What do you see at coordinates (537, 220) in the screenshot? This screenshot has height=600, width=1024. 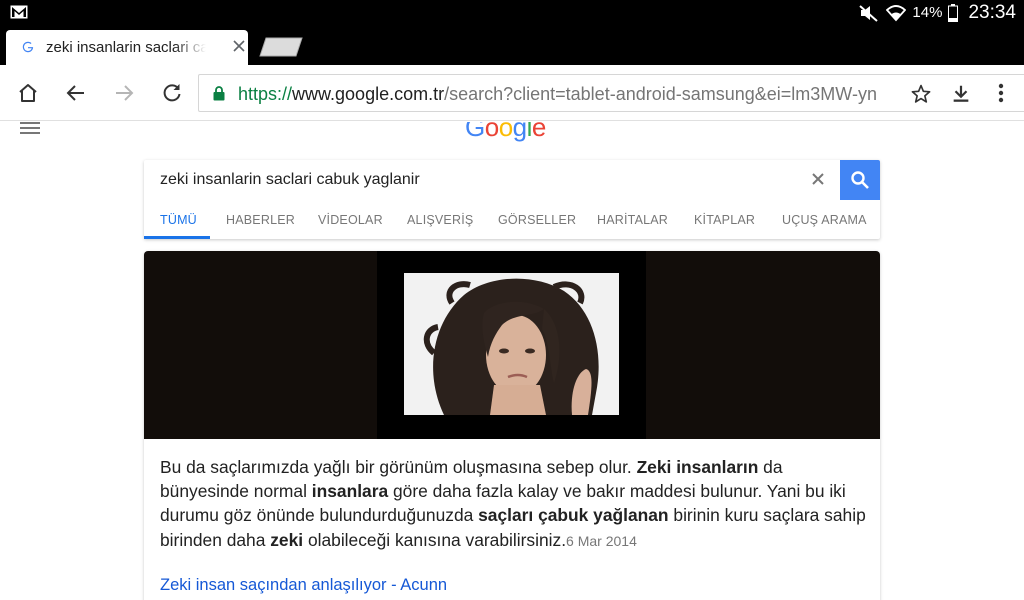 I see `tab-images: GÖRSELLER` at bounding box center [537, 220].